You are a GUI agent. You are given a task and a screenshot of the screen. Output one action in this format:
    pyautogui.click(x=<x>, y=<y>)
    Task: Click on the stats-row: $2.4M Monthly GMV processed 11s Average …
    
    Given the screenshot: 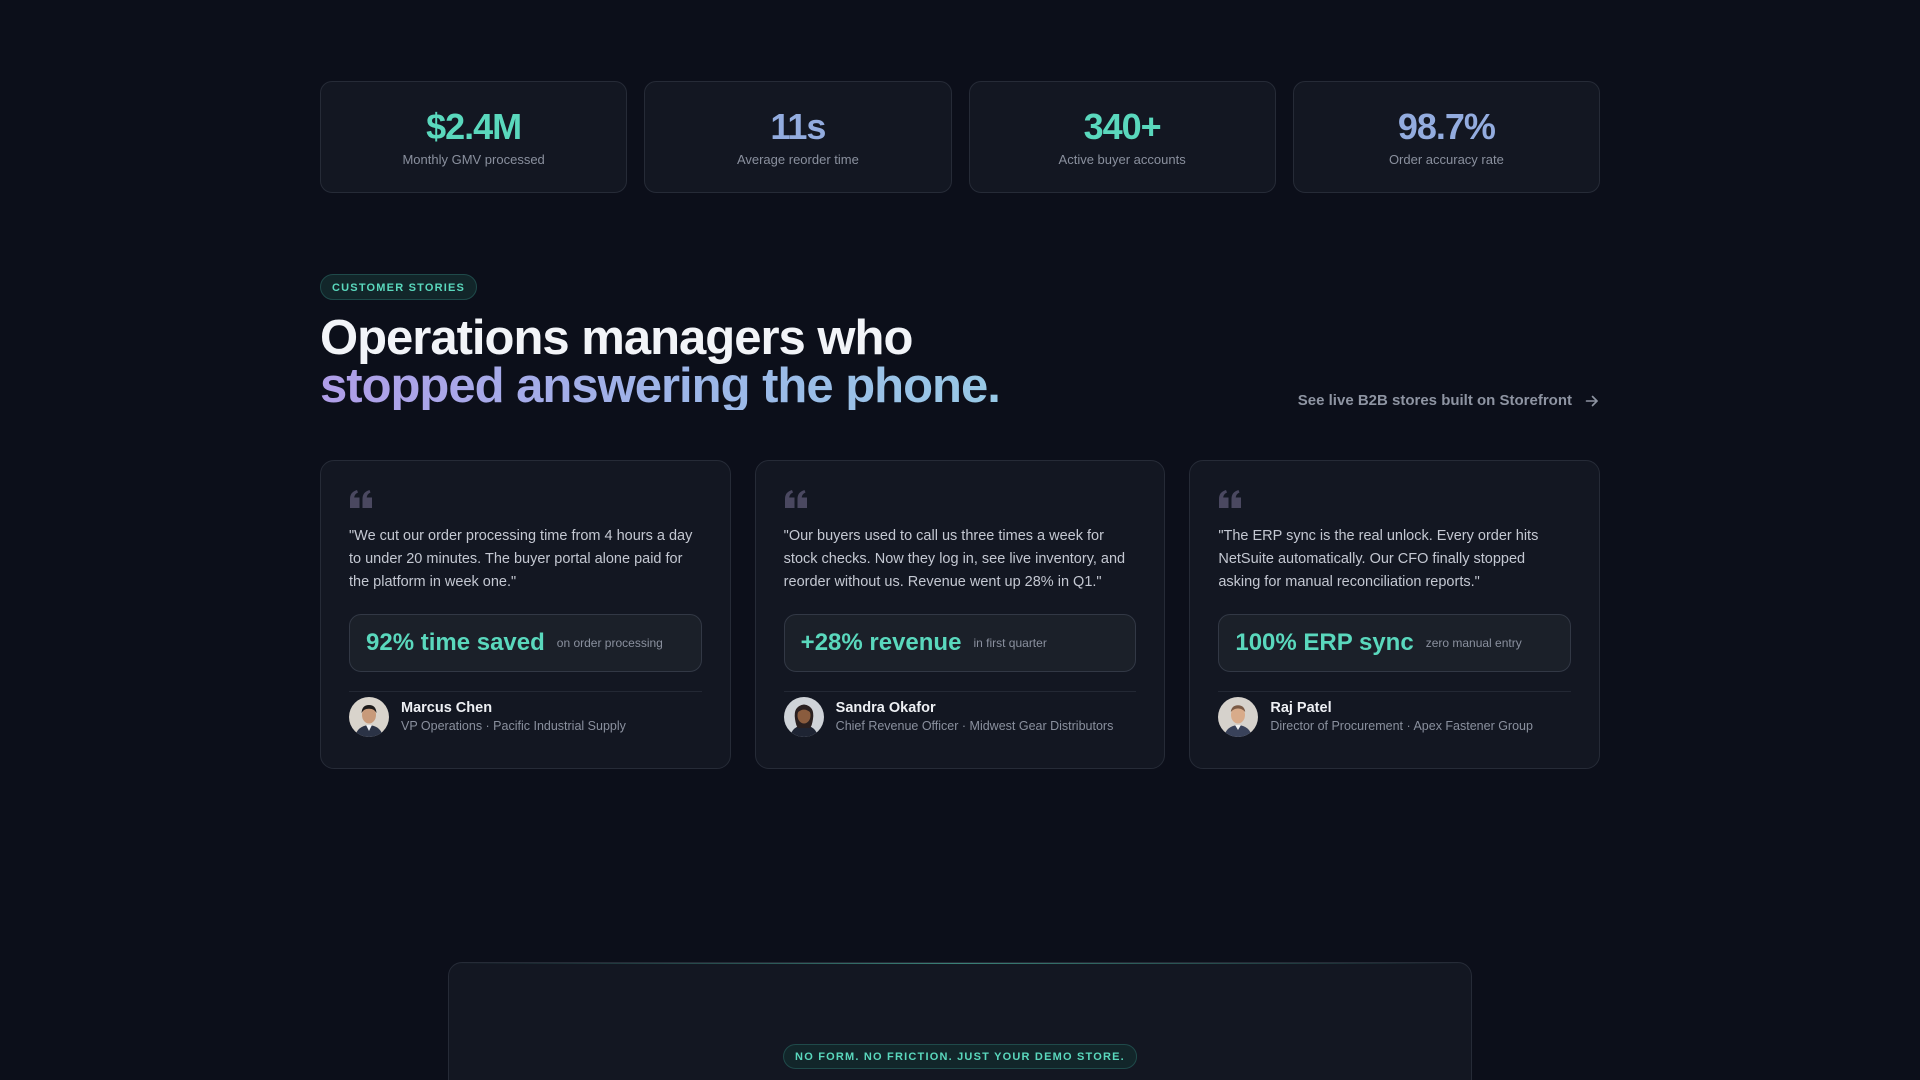 What is the action you would take?
    pyautogui.click(x=960, y=137)
    